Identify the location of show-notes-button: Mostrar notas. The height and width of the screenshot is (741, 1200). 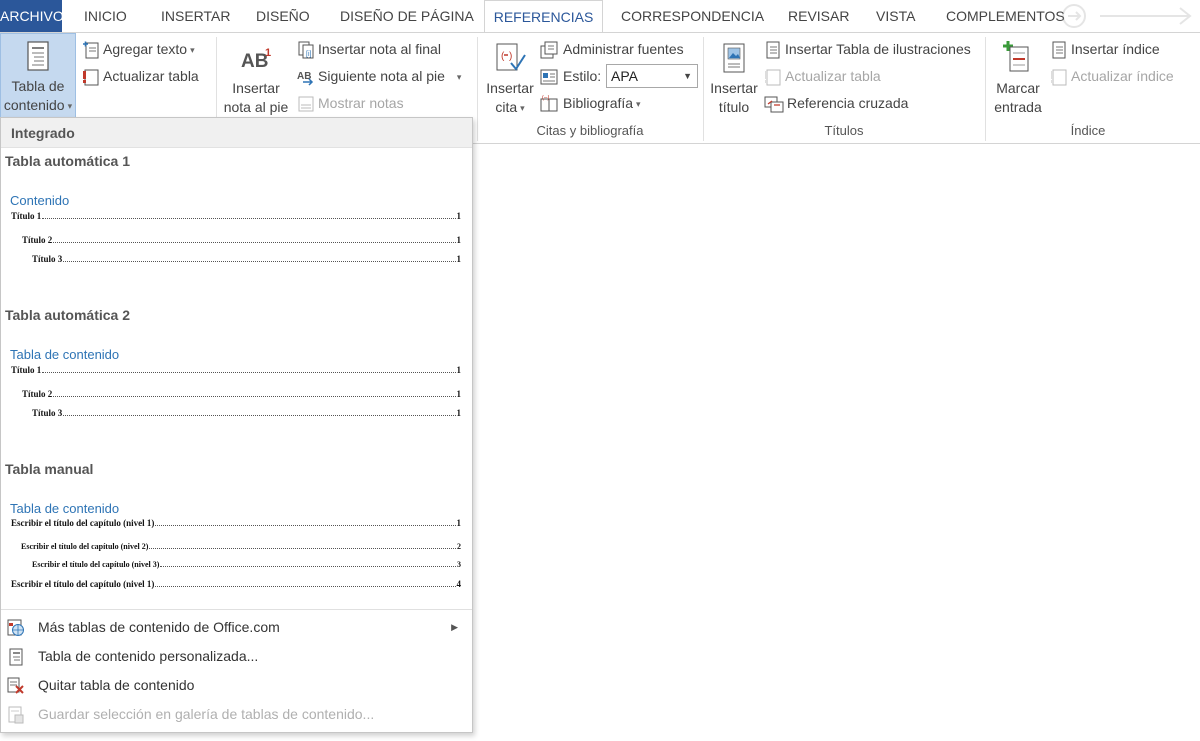
(350, 103).